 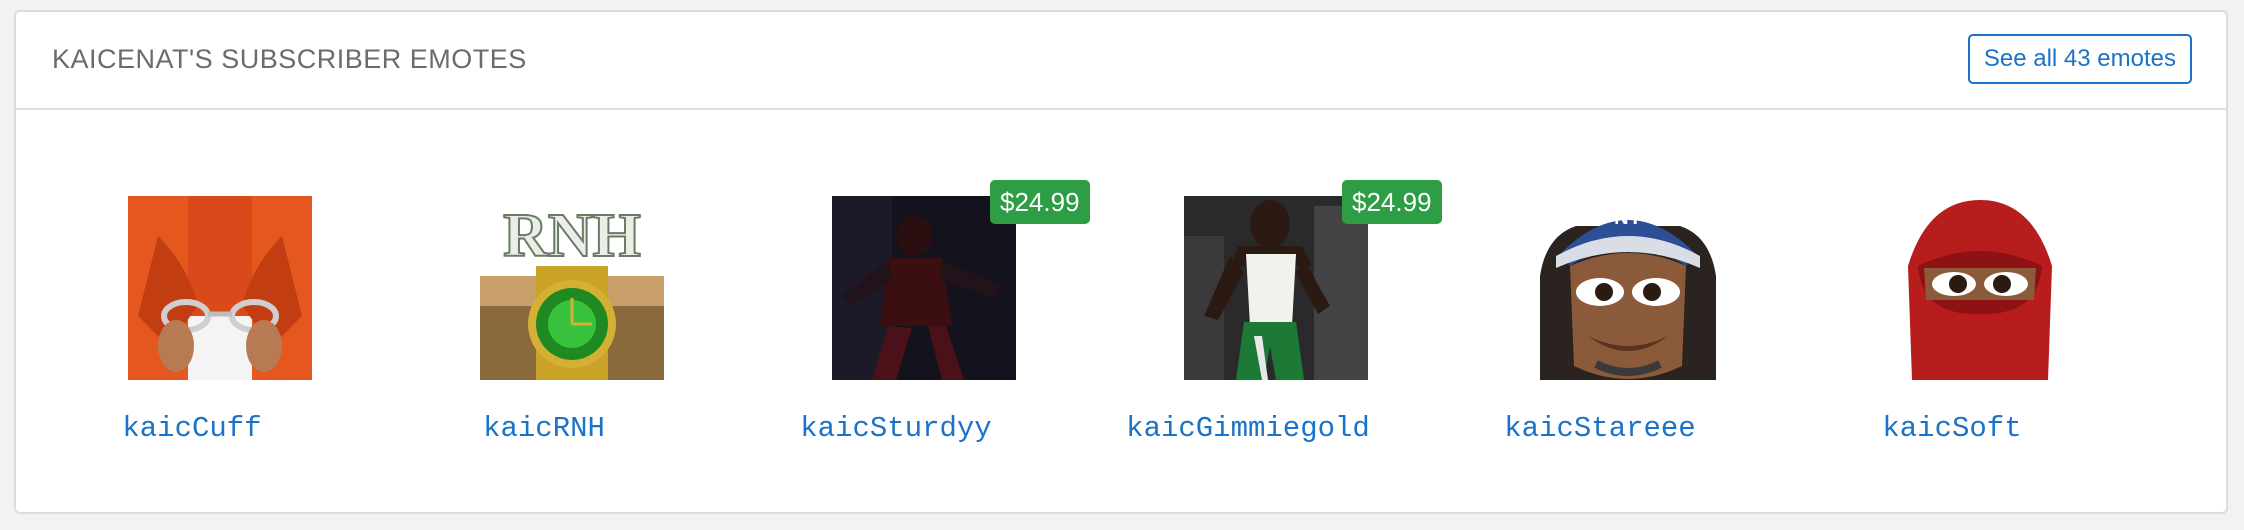 I want to click on emote-name: kaicRNH, so click(x=544, y=428).